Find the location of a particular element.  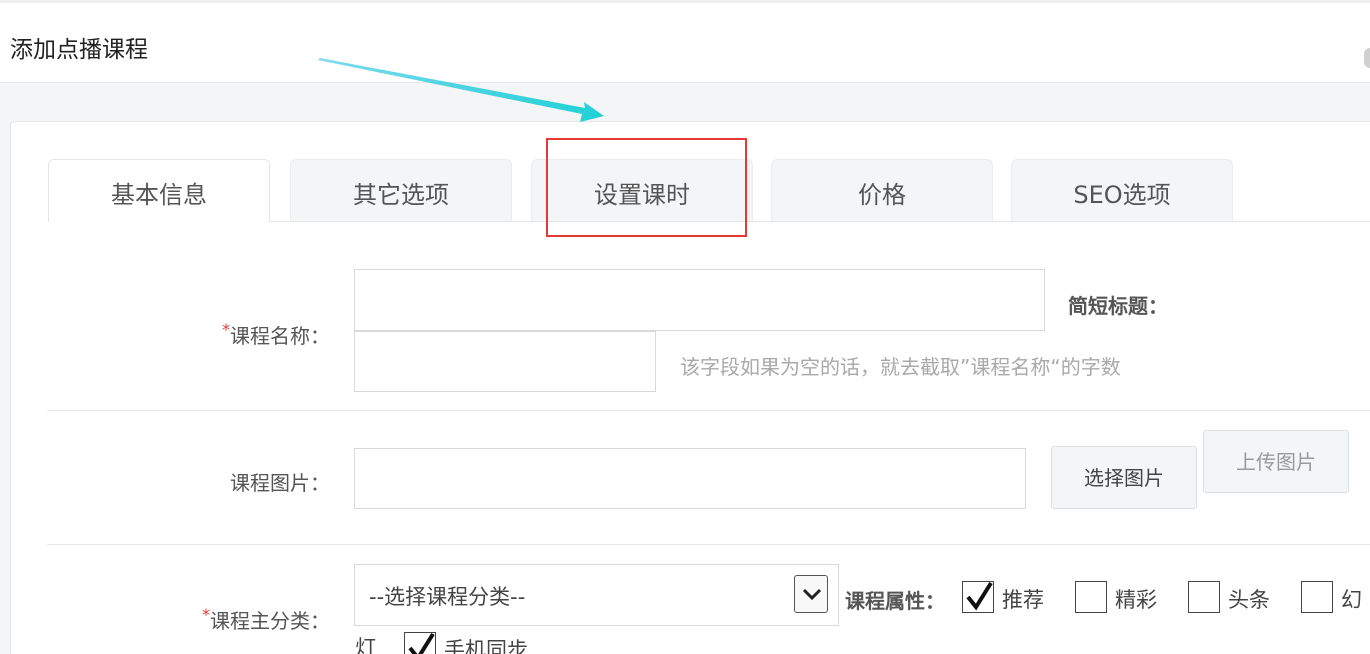

course-image-label: 课程图片： is located at coordinates (280, 483).